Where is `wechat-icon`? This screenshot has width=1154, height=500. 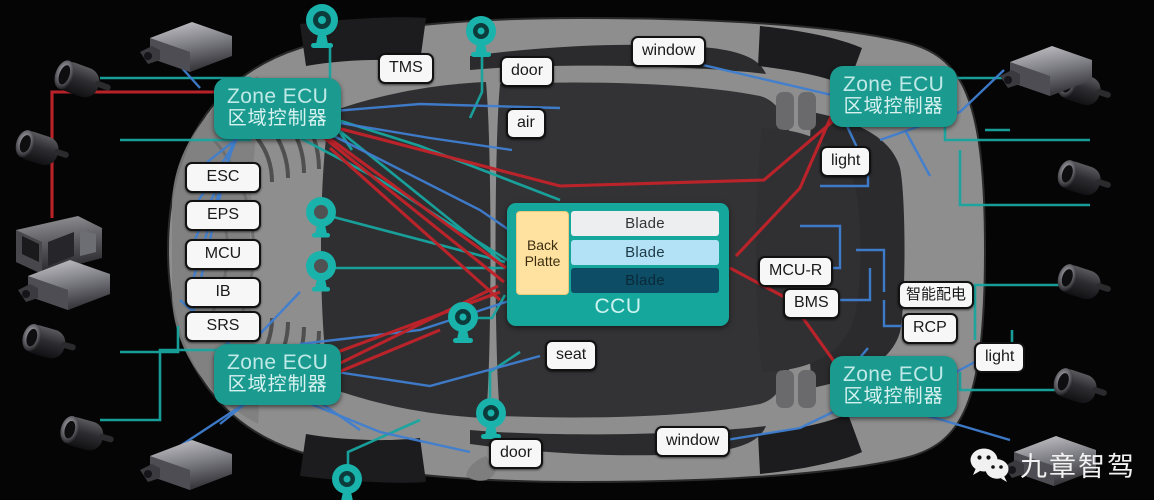 wechat-icon is located at coordinates (989, 465).